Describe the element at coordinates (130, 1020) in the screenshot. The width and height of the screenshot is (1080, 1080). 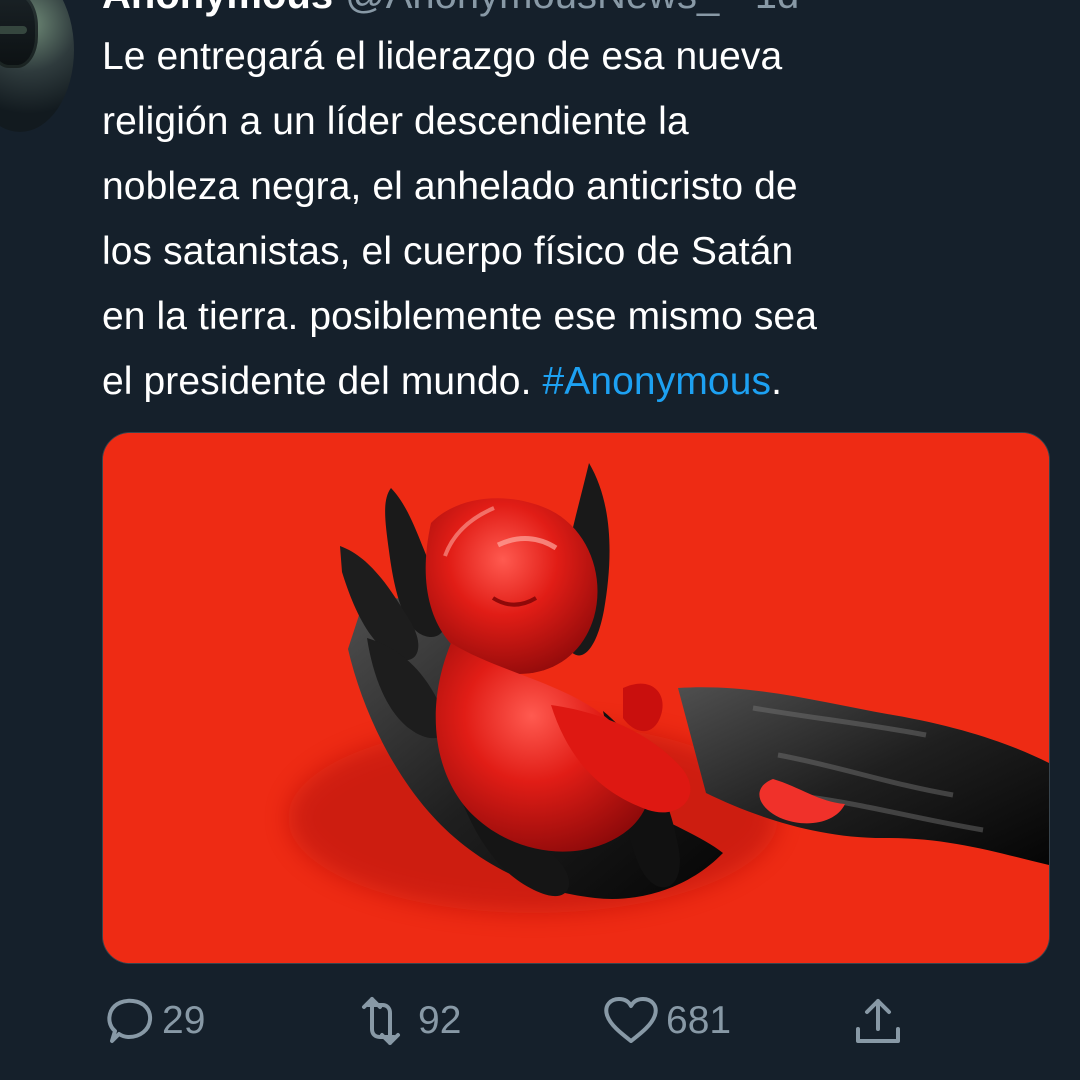
I see `reply-icon` at that location.